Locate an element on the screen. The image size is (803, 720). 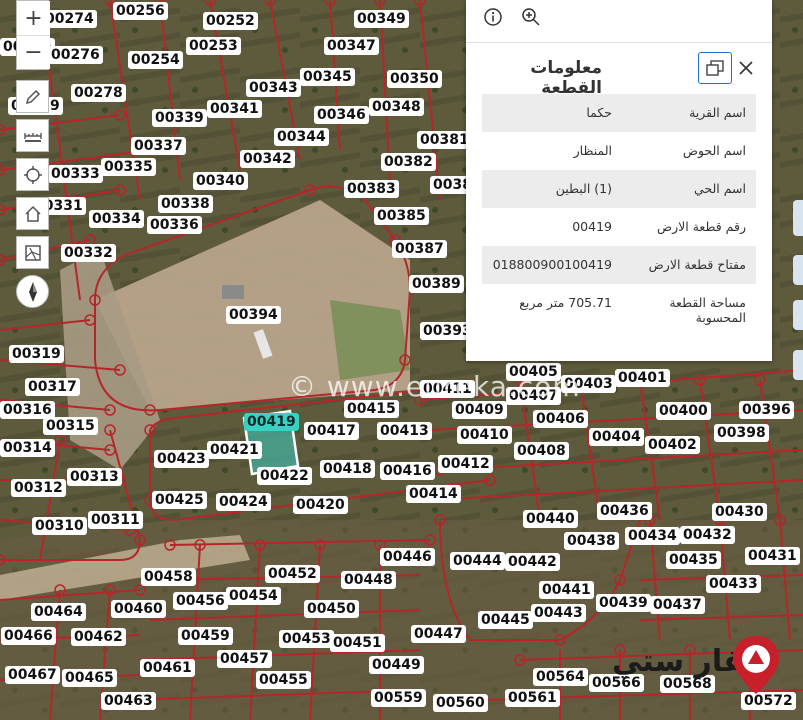
panel-title: معلومات القطعة is located at coordinates (566, 78).